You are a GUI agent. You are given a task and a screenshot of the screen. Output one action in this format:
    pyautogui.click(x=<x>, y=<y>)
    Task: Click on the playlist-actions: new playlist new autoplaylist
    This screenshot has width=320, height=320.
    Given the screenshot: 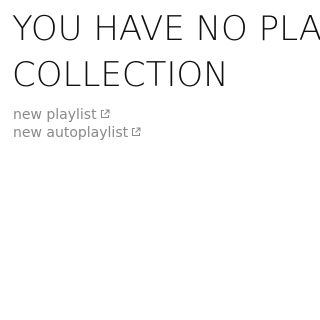 What is the action you would take?
    pyautogui.click(x=77, y=124)
    